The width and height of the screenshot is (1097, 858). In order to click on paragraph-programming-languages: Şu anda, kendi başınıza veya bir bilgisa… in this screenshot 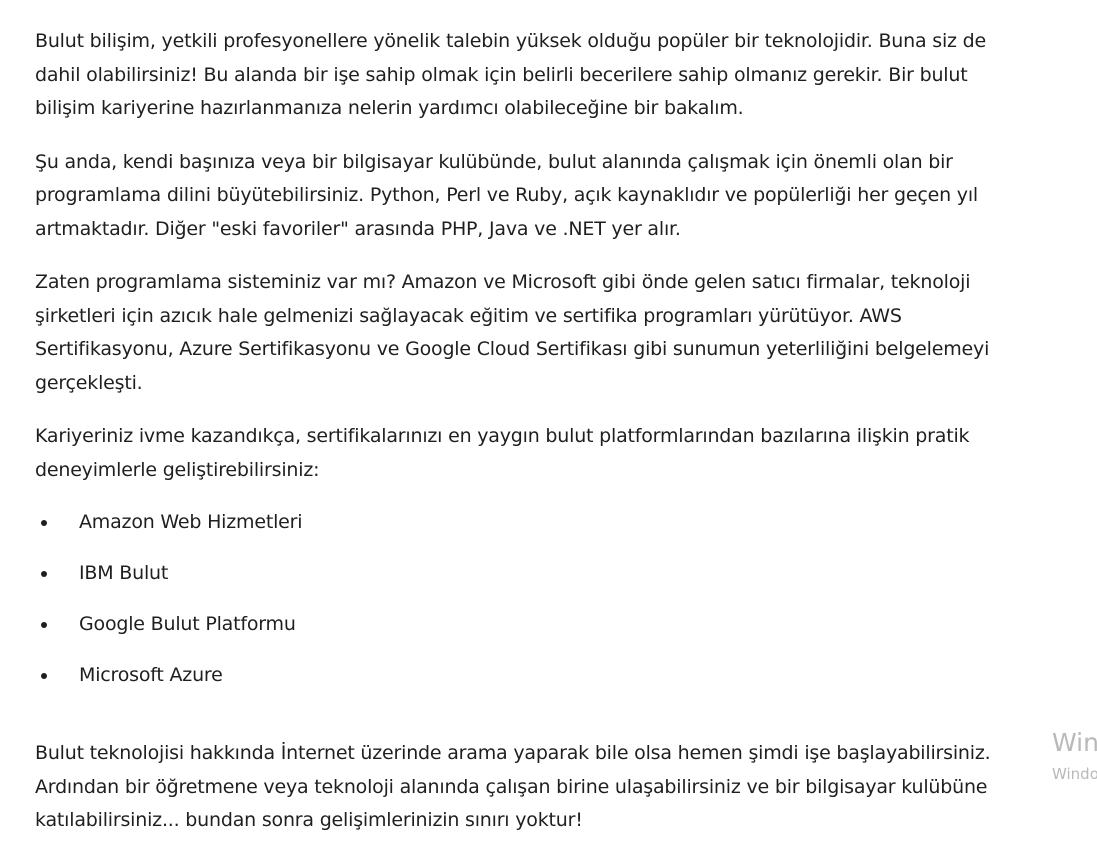, I will do `click(506, 195)`.